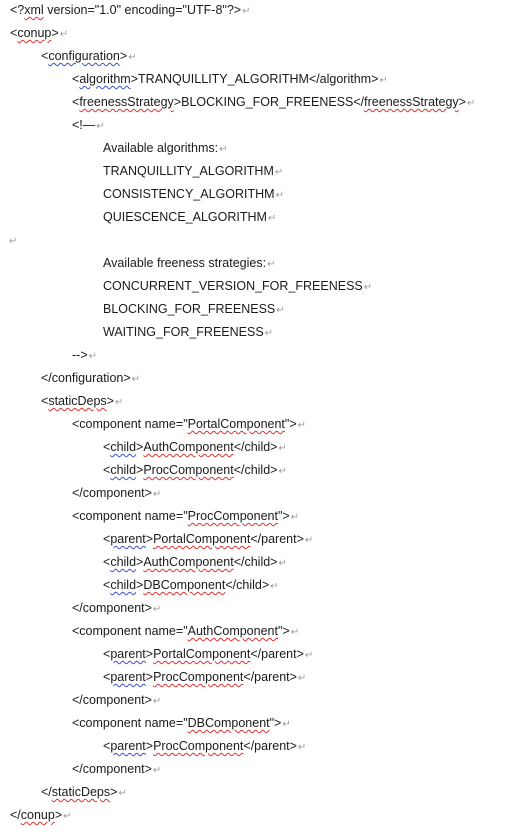 The height and width of the screenshot is (832, 518). Describe the element at coordinates (185, 263) in the screenshot. I see `line-text: Available freeness strategies:` at that location.